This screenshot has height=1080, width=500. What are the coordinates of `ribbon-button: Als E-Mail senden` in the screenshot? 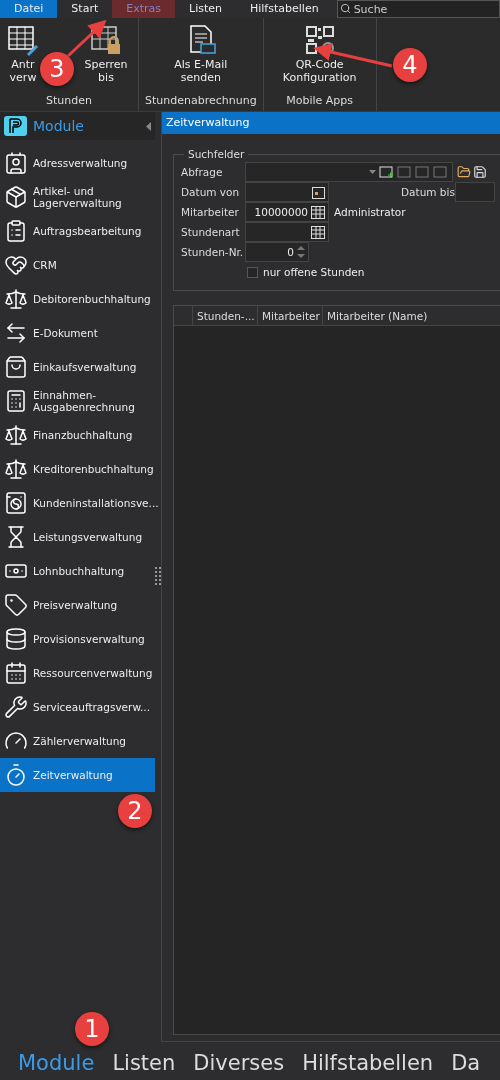 It's located at (200, 56).